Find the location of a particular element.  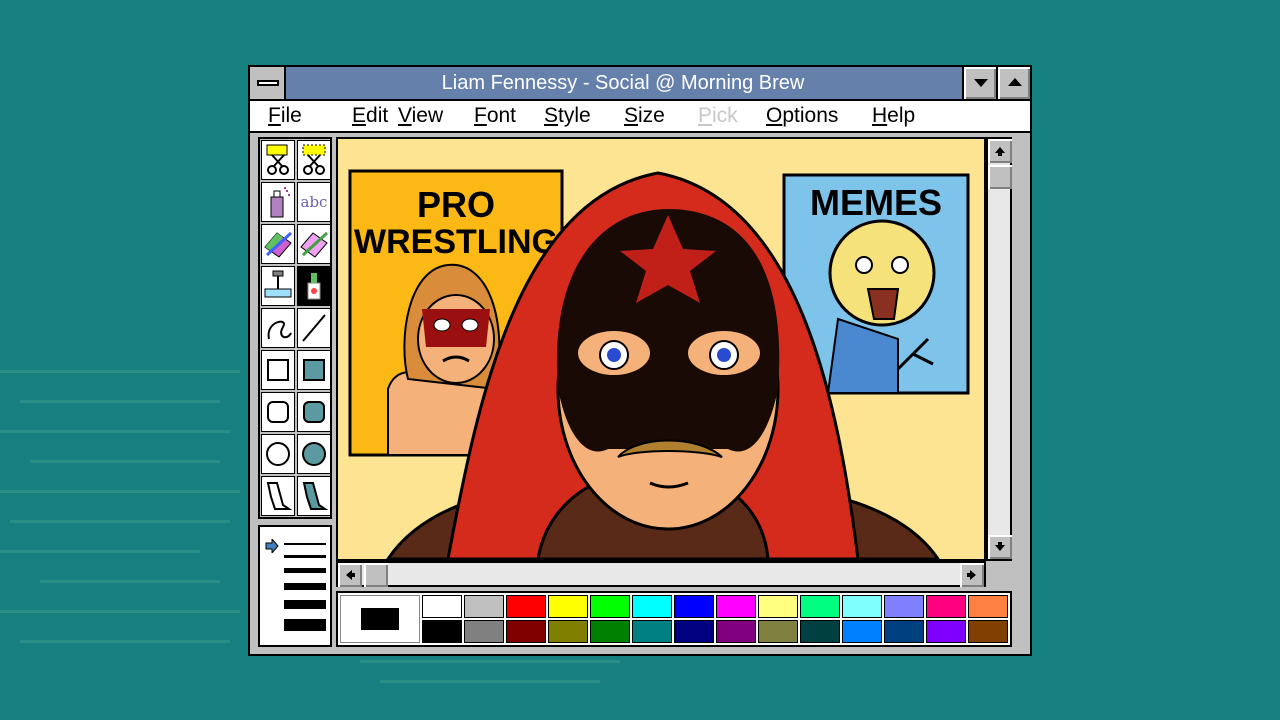

scissors-icon is located at coordinates (277, 159).